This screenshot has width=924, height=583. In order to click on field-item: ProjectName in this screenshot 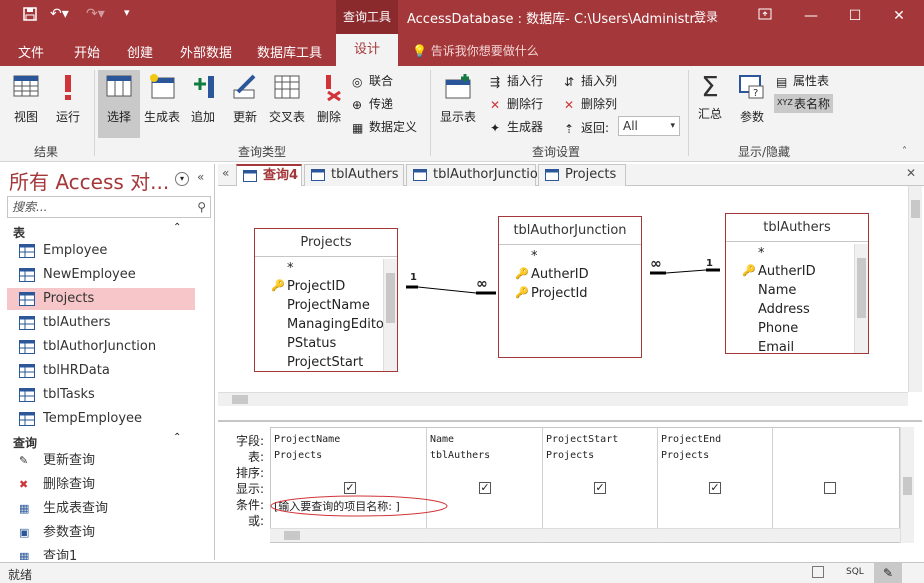, I will do `click(328, 305)`.